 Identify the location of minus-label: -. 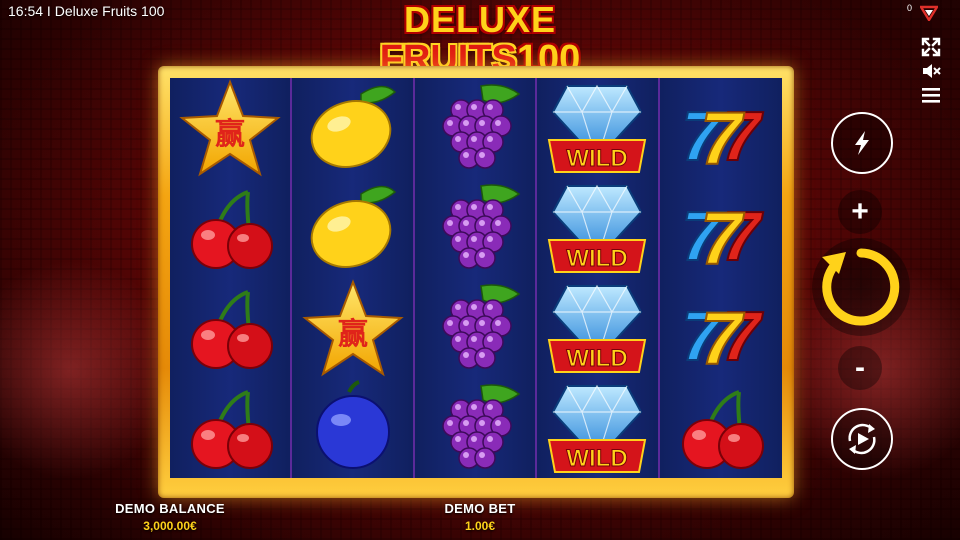
(860, 367).